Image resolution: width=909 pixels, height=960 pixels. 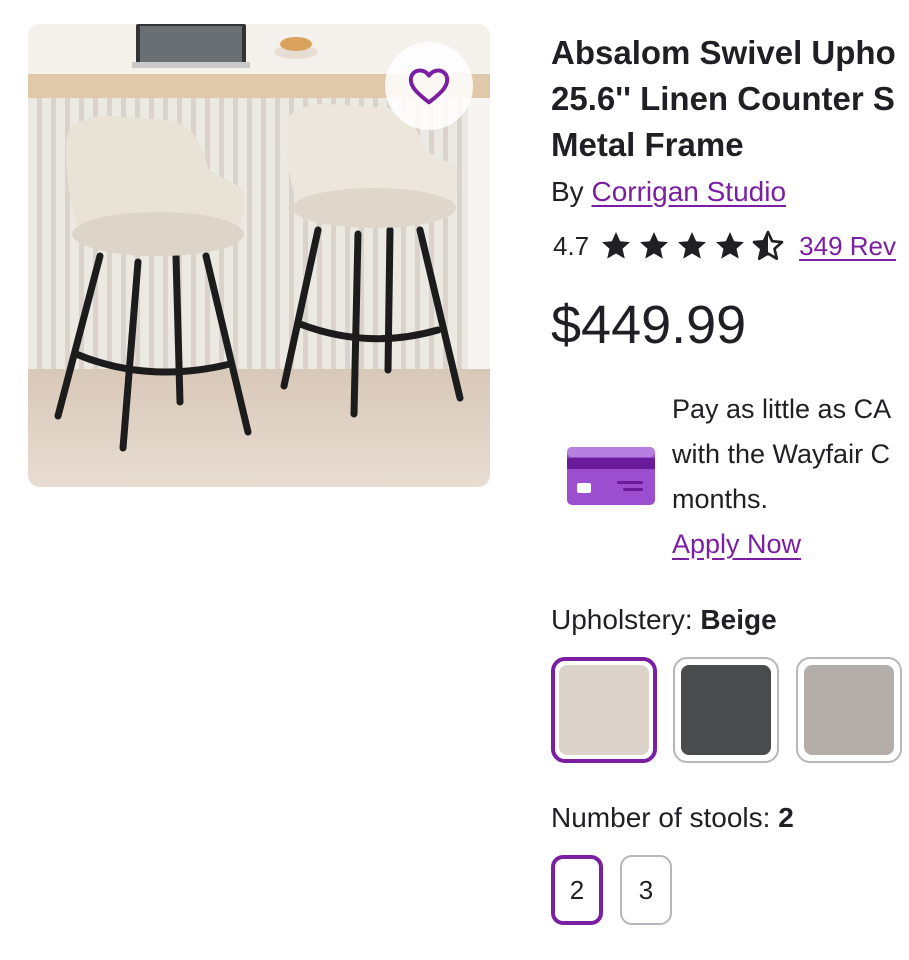 What do you see at coordinates (768, 245) in the screenshot?
I see `star-partial-icon` at bounding box center [768, 245].